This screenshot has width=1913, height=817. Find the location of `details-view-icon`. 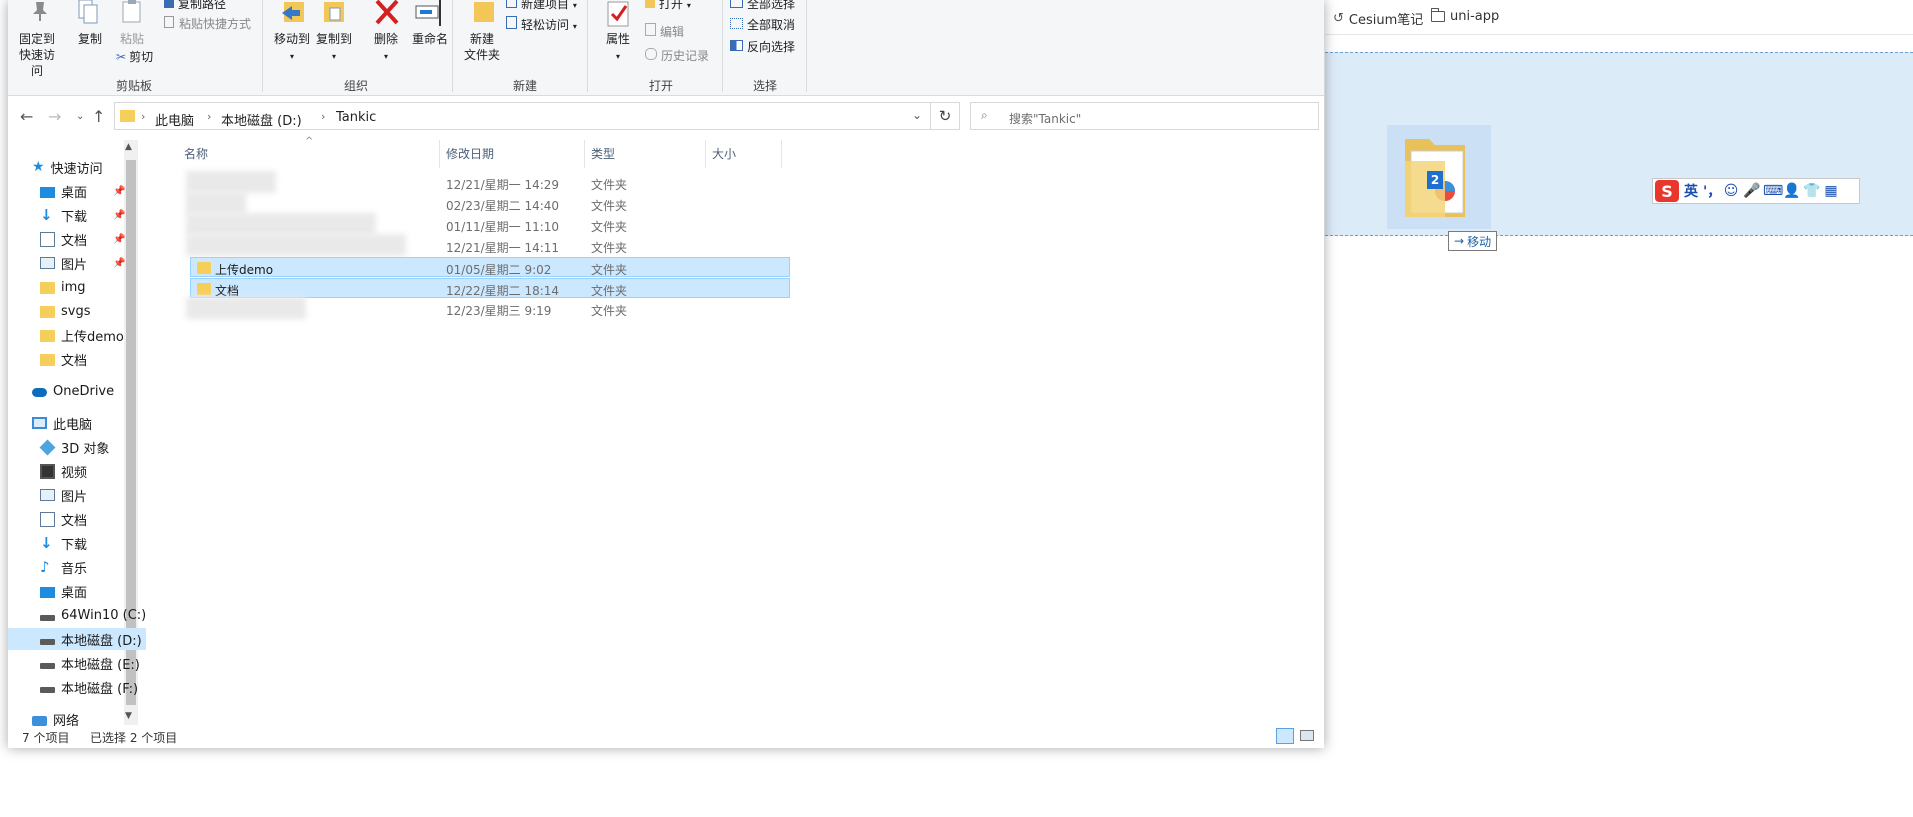

details-view-icon is located at coordinates (1285, 736).